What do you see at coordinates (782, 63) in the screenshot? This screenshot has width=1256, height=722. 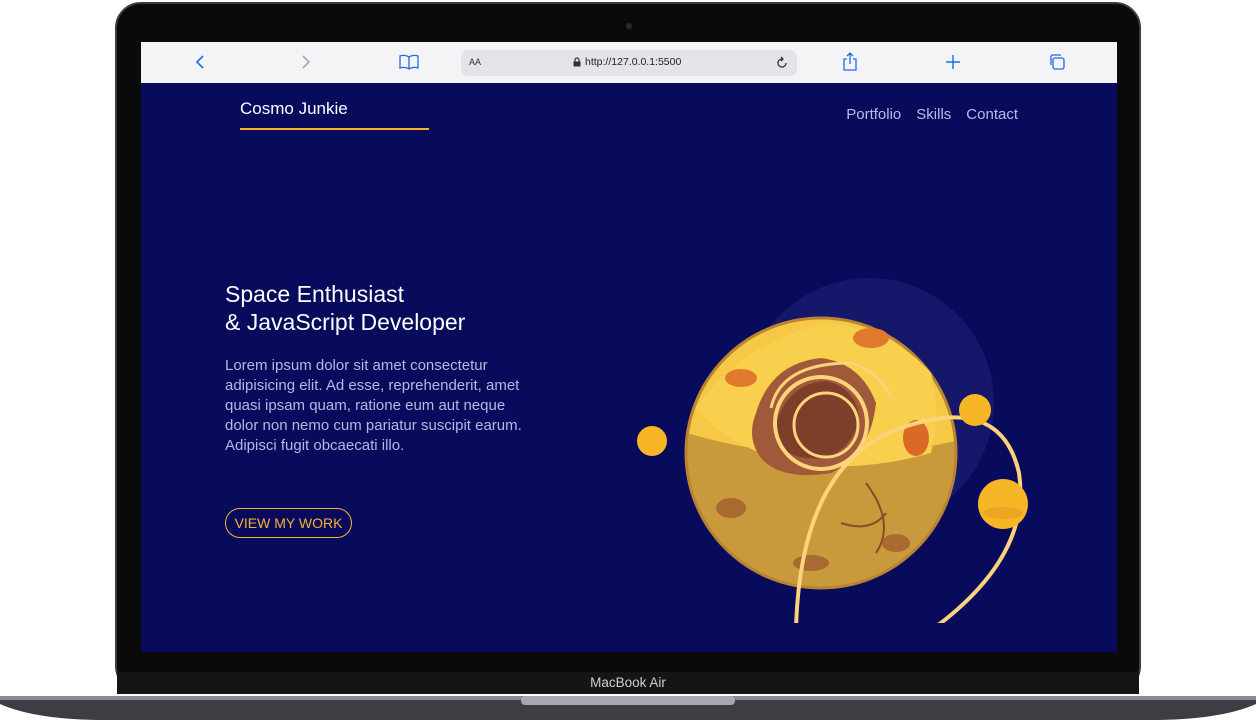 I see `reload-icon` at bounding box center [782, 63].